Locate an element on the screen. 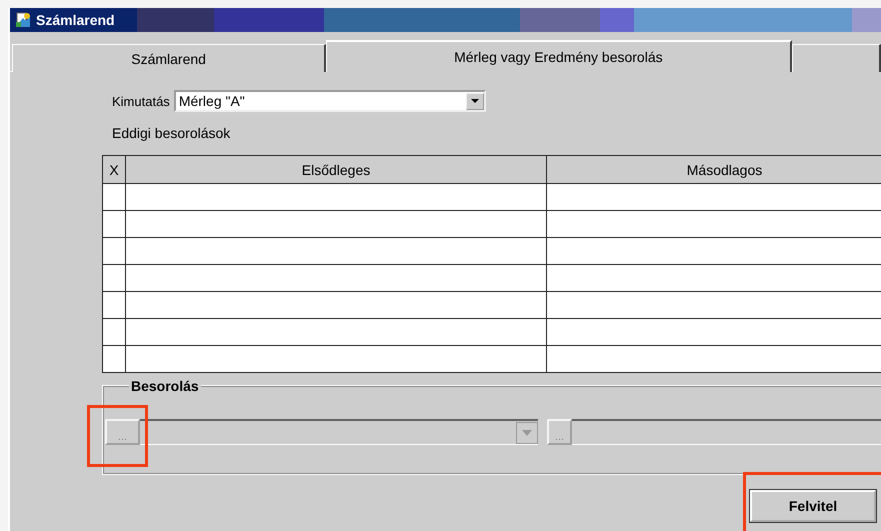  submit-button: Felvitel is located at coordinates (813, 506).